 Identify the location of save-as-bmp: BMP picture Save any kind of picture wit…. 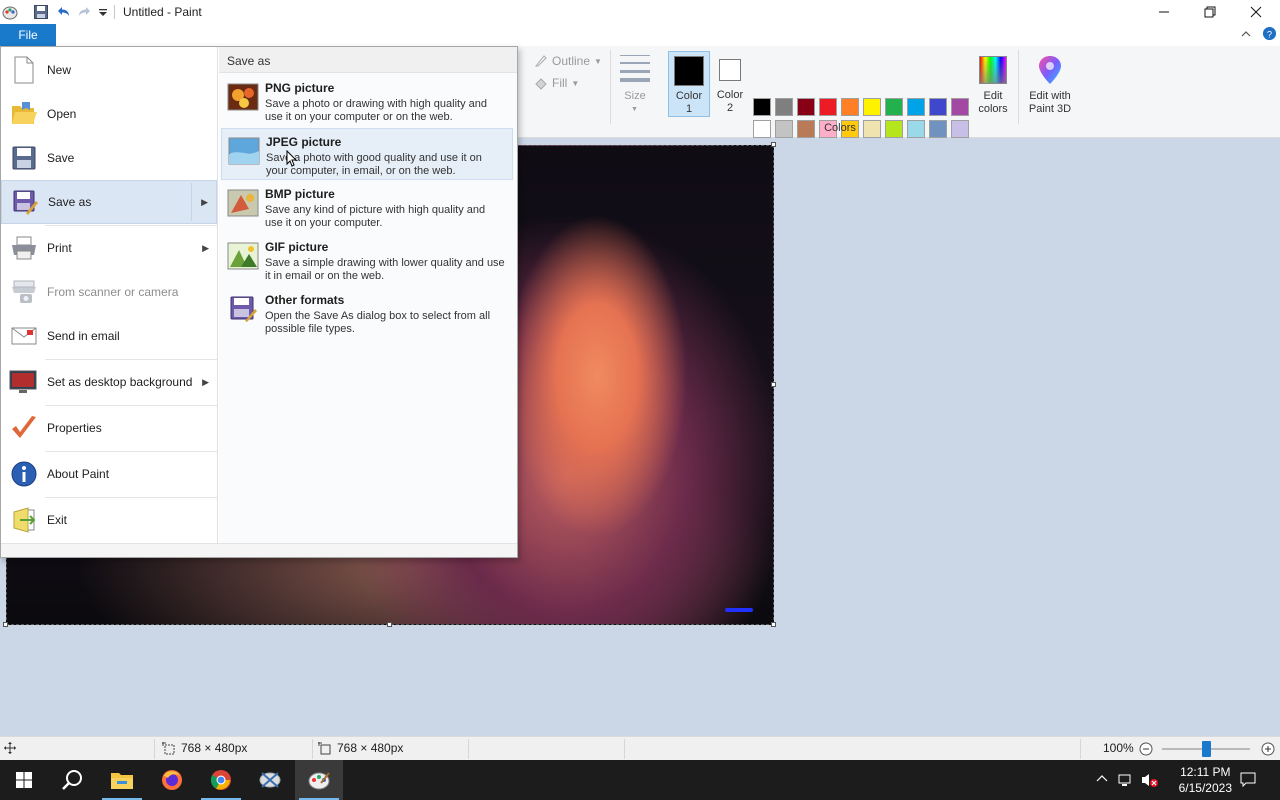
(367, 207).